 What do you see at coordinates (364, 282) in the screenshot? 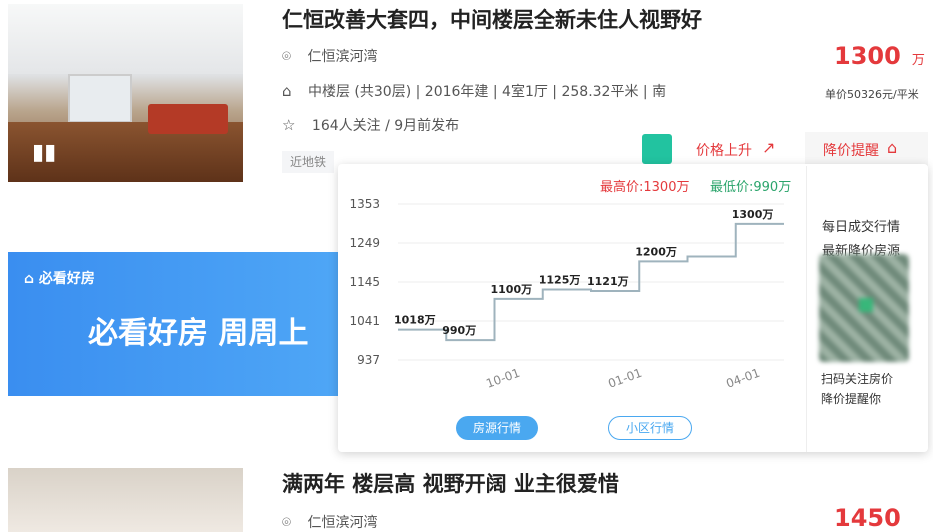
I see `y-tick-label: 1145` at bounding box center [364, 282].